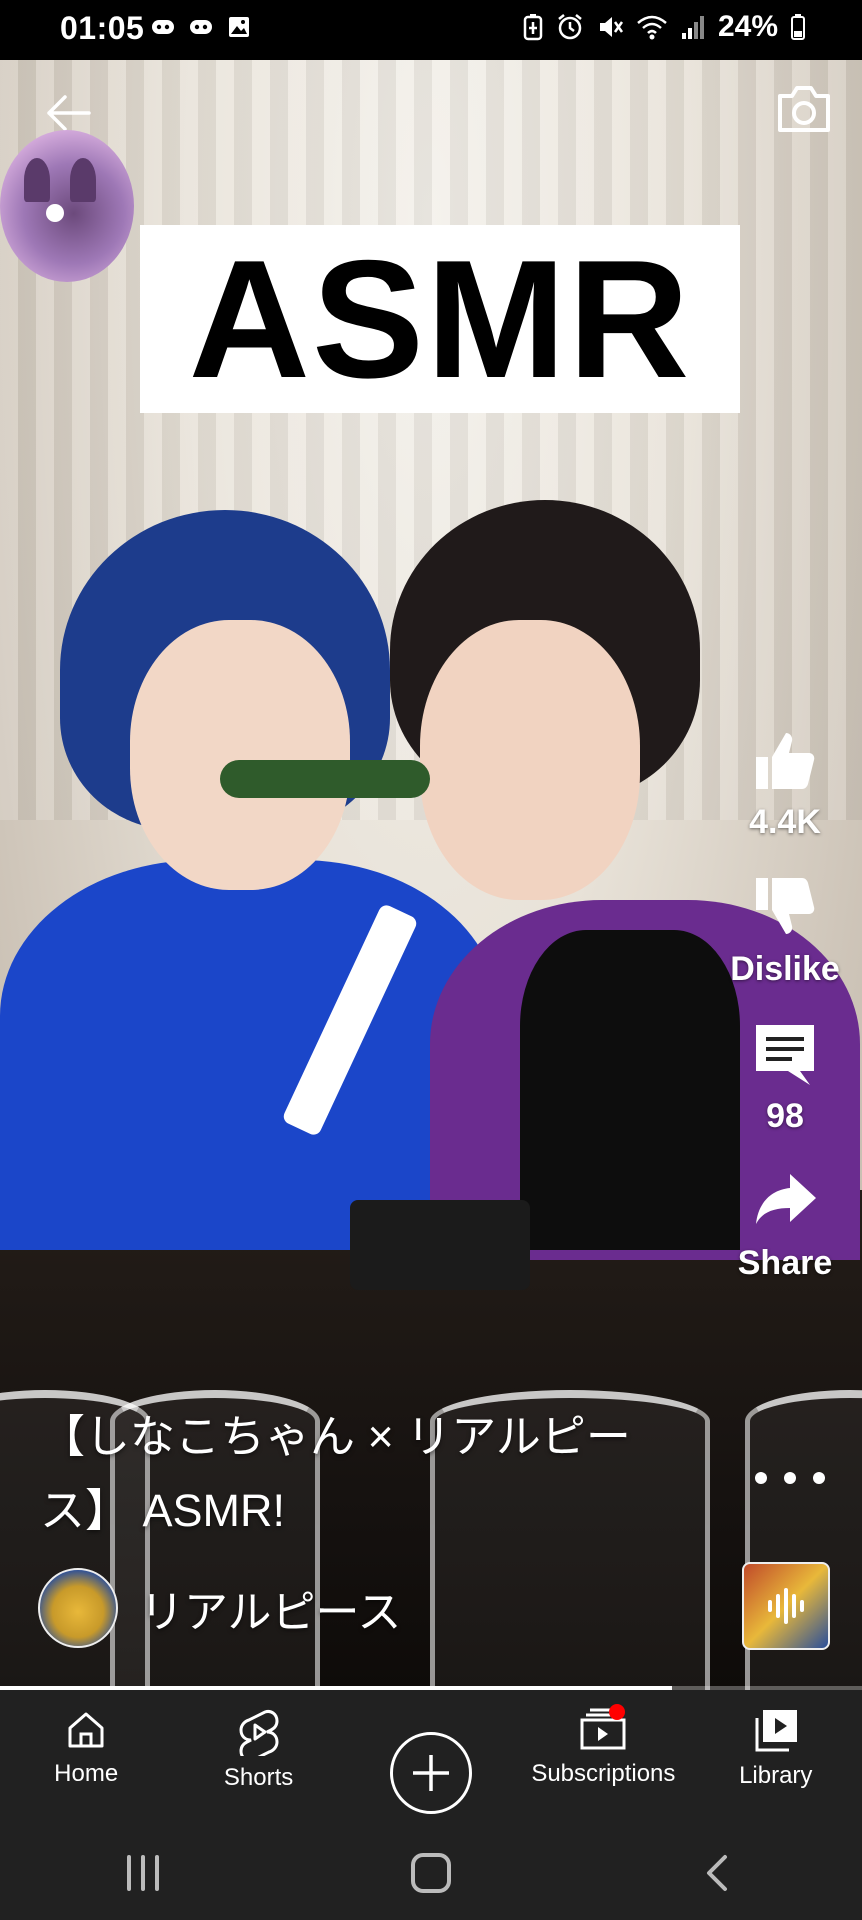 This screenshot has height=1920, width=862. I want to click on sound-thumbnail-button, so click(786, 1606).